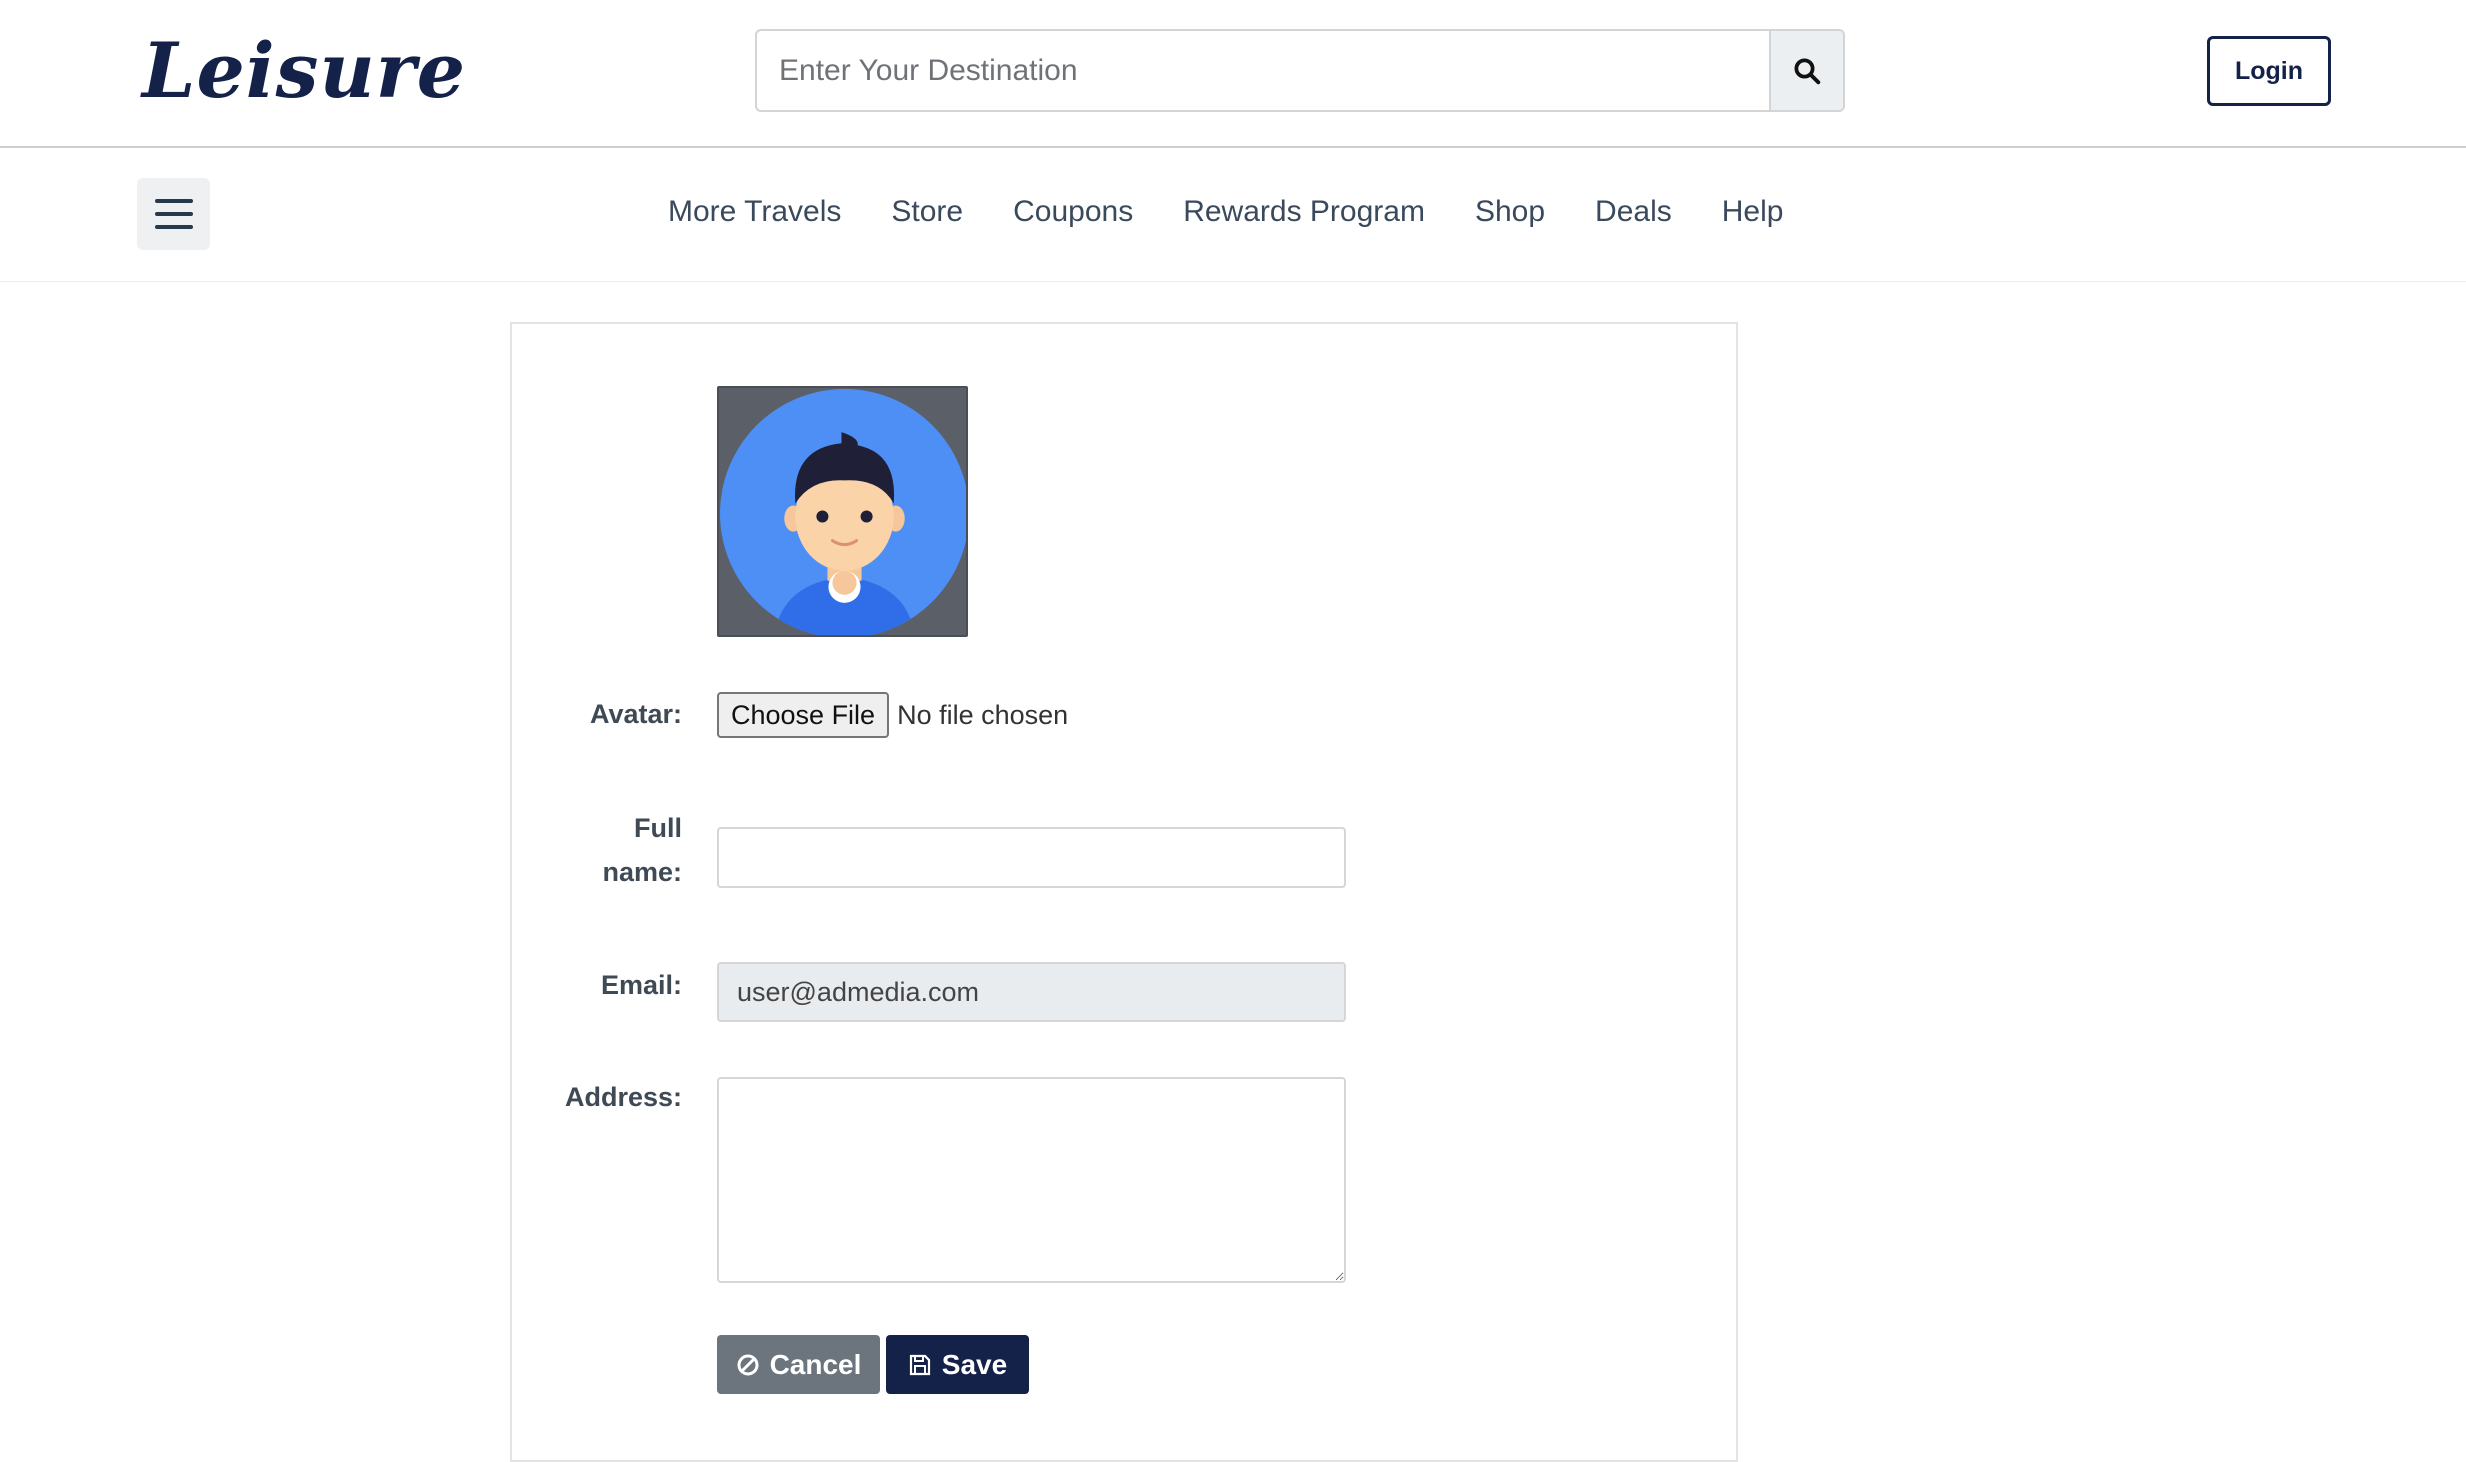  I want to click on cancel-button: Cancel, so click(798, 1364).